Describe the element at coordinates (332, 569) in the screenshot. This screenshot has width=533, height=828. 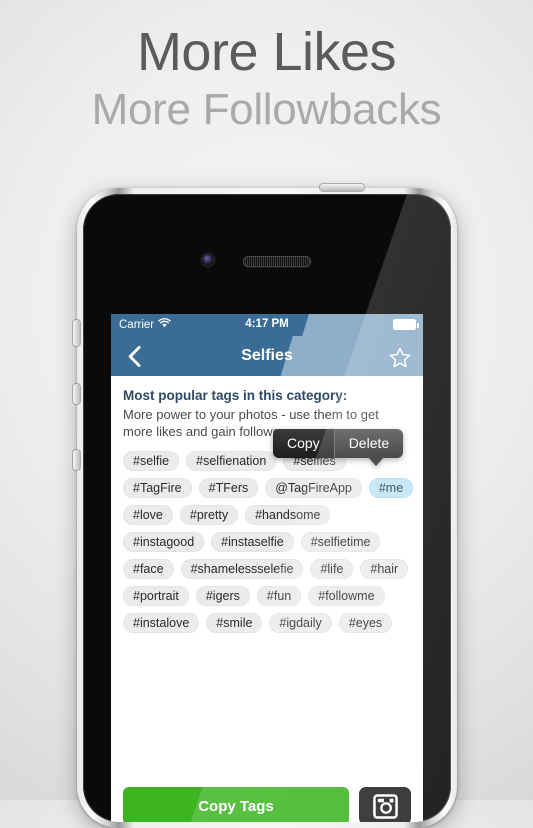
I see `tag-chip: #life` at that location.